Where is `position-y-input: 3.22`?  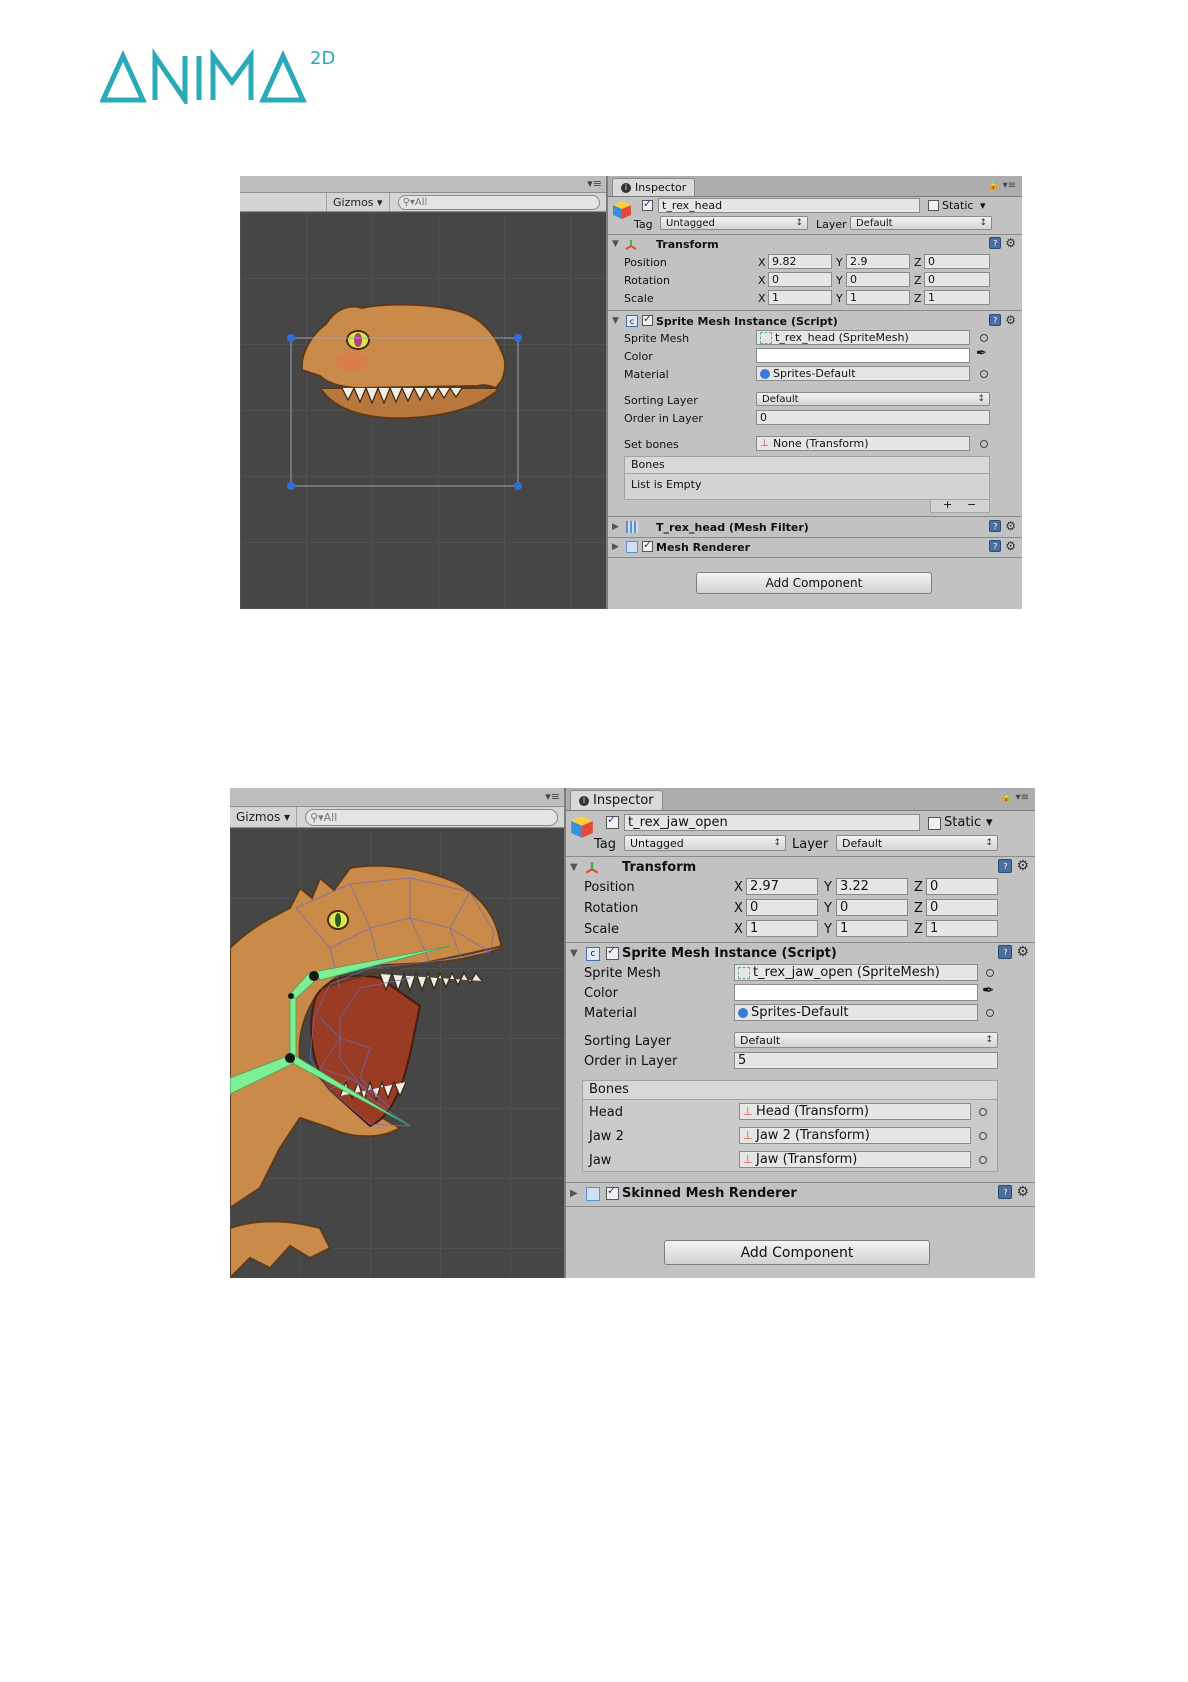
position-y-input: 3.22 is located at coordinates (872, 886).